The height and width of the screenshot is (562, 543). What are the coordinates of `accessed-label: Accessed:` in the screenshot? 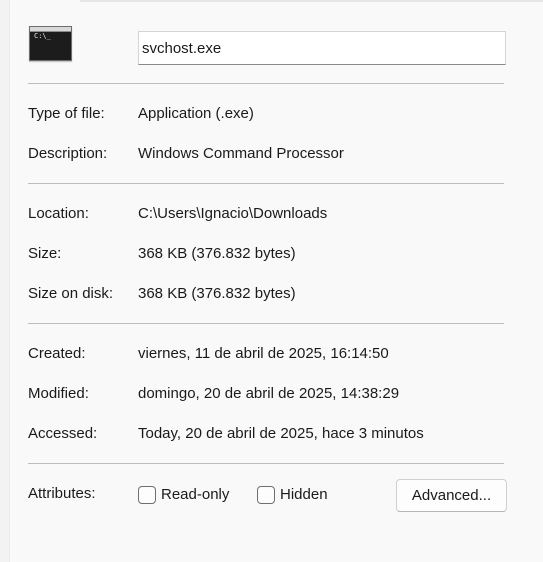 It's located at (63, 433).